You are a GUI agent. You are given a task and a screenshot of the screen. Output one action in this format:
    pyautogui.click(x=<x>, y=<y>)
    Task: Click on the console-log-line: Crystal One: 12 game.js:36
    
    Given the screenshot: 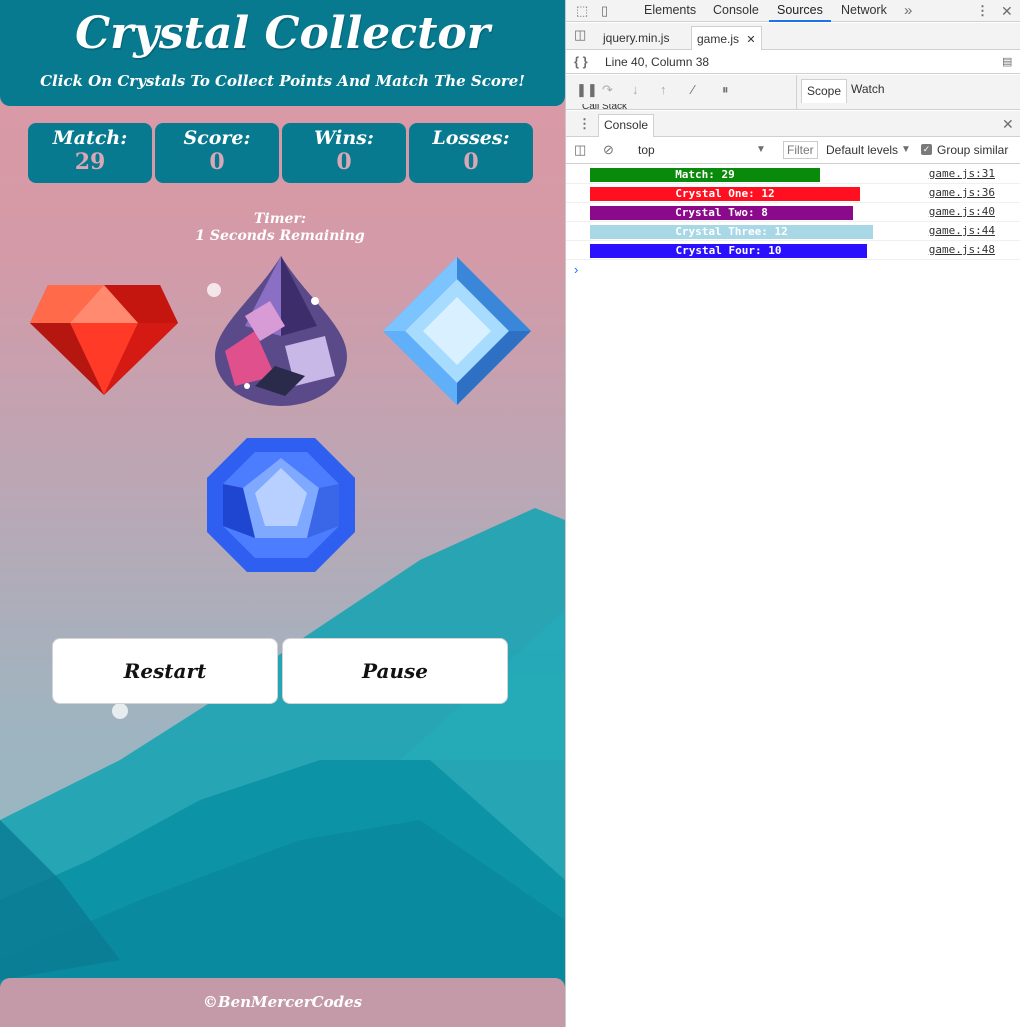 What is the action you would take?
    pyautogui.click(x=793, y=193)
    